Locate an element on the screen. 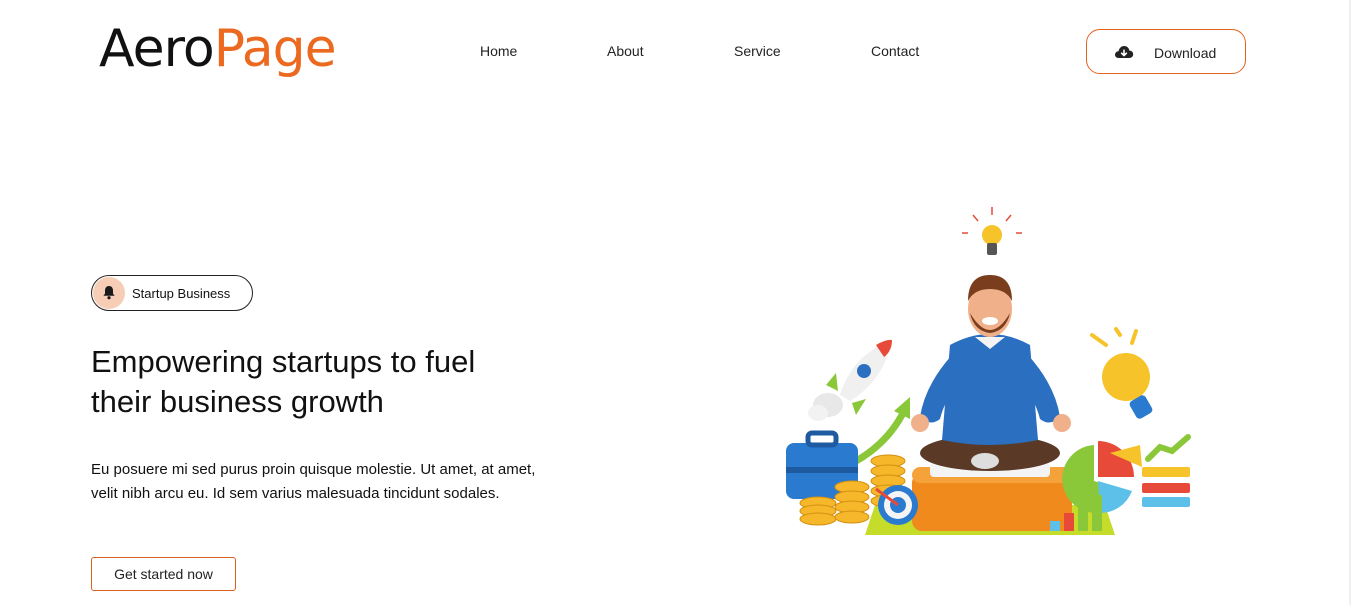  download-button: Download is located at coordinates (1166, 51).